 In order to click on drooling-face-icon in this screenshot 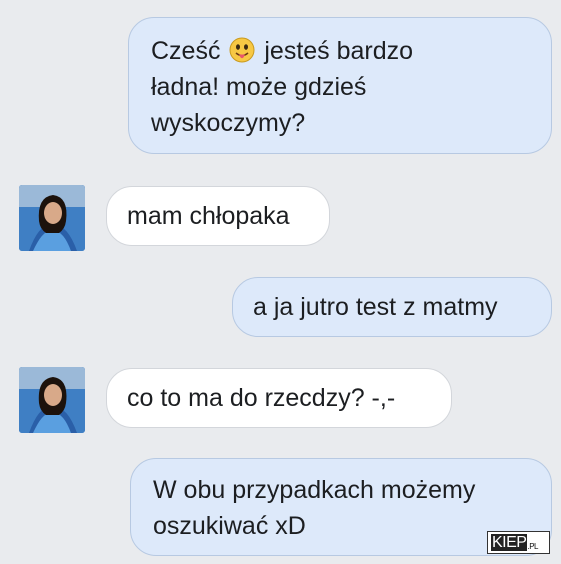, I will do `click(242, 50)`.